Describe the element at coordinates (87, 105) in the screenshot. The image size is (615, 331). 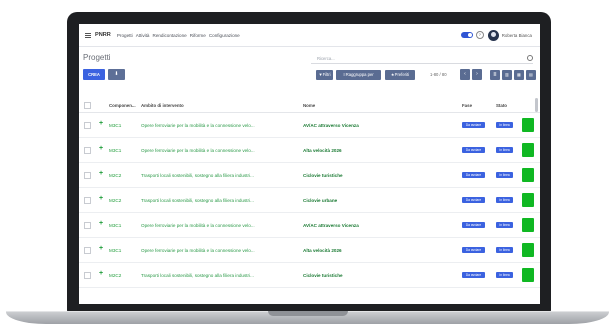
I see `select-all-checkbox` at that location.